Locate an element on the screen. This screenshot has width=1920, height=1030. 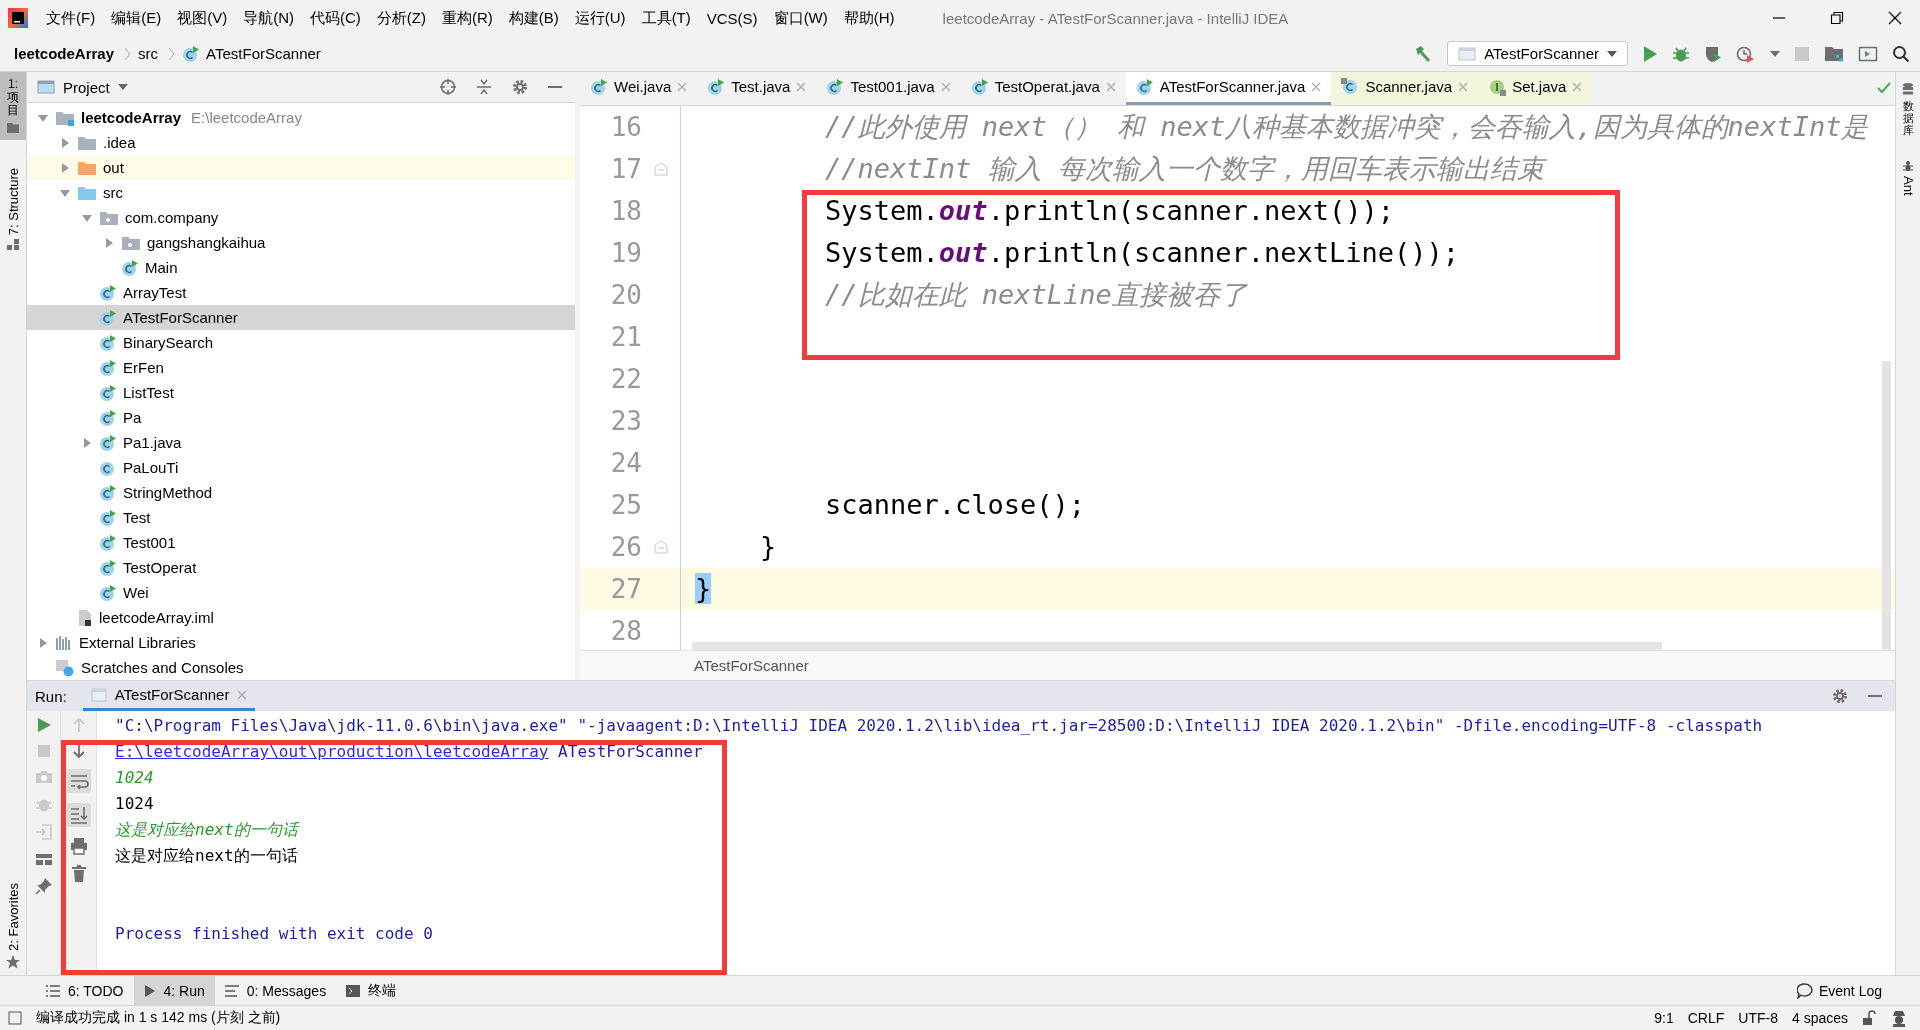
tree-item: Wei is located at coordinates (301, 592).